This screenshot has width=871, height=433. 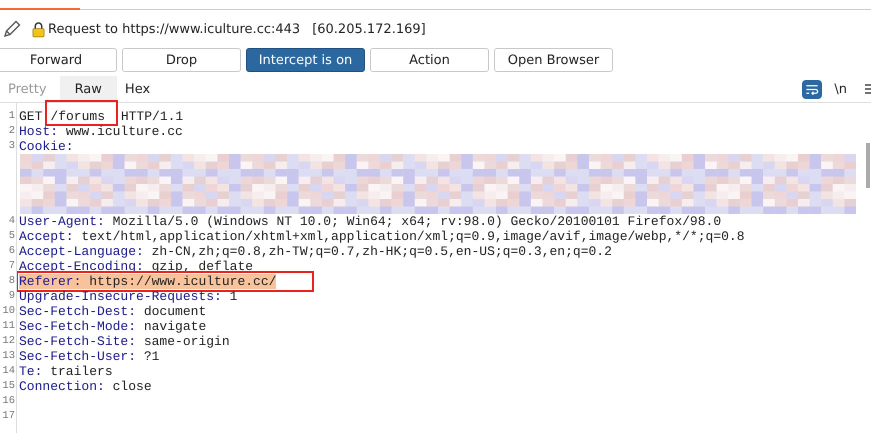 I want to click on line-number: 7, so click(x=11, y=266).